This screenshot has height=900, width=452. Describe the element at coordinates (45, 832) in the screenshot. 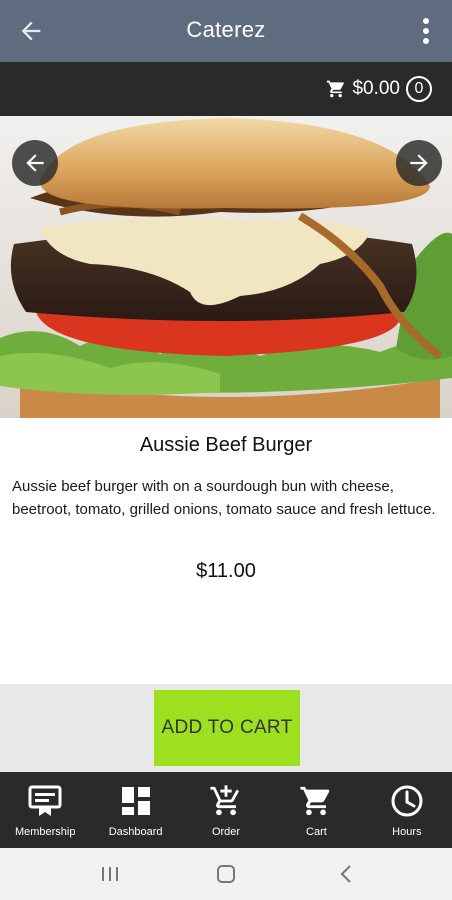

I see `nav-label-membership: Membership` at that location.